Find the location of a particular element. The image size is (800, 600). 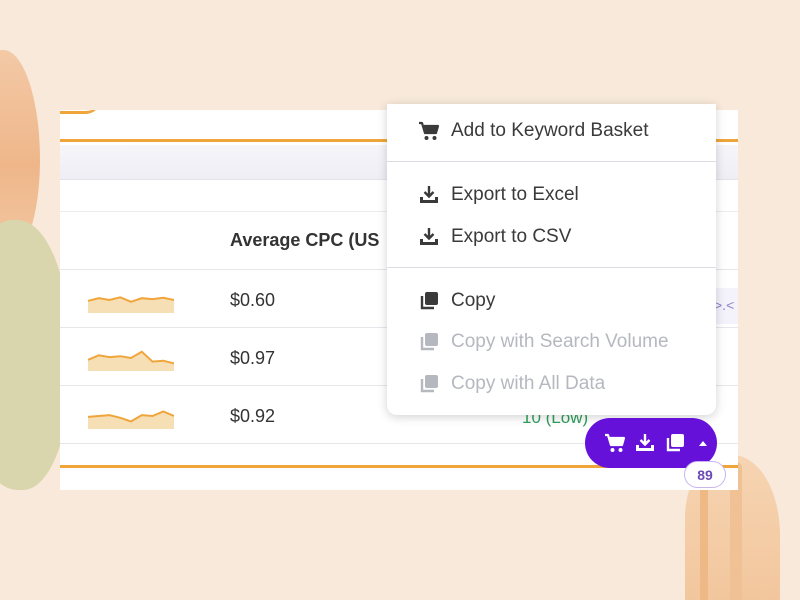

cpc-value: $0.60 is located at coordinates (253, 300).